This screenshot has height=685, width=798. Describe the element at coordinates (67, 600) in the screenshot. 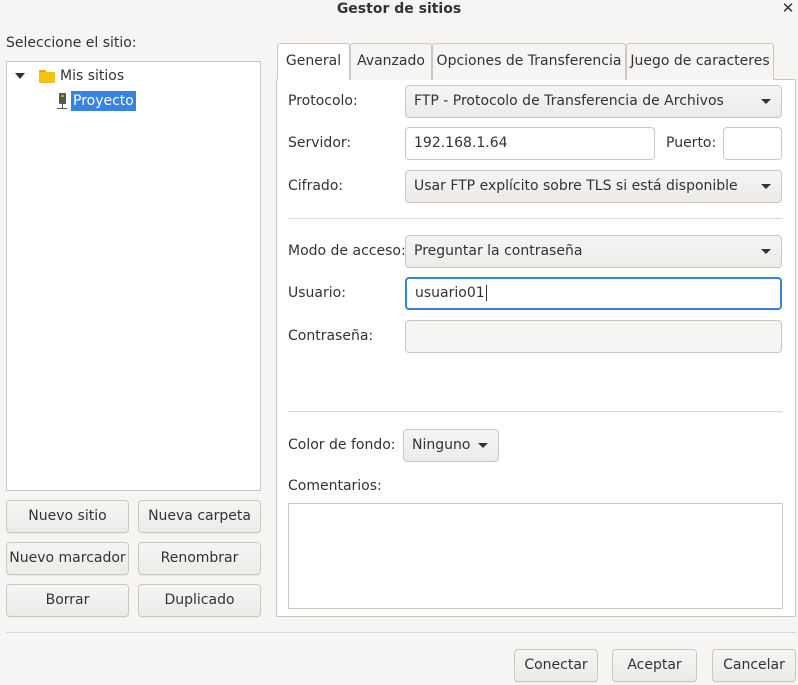

I see `delete-button: Borrar` at that location.